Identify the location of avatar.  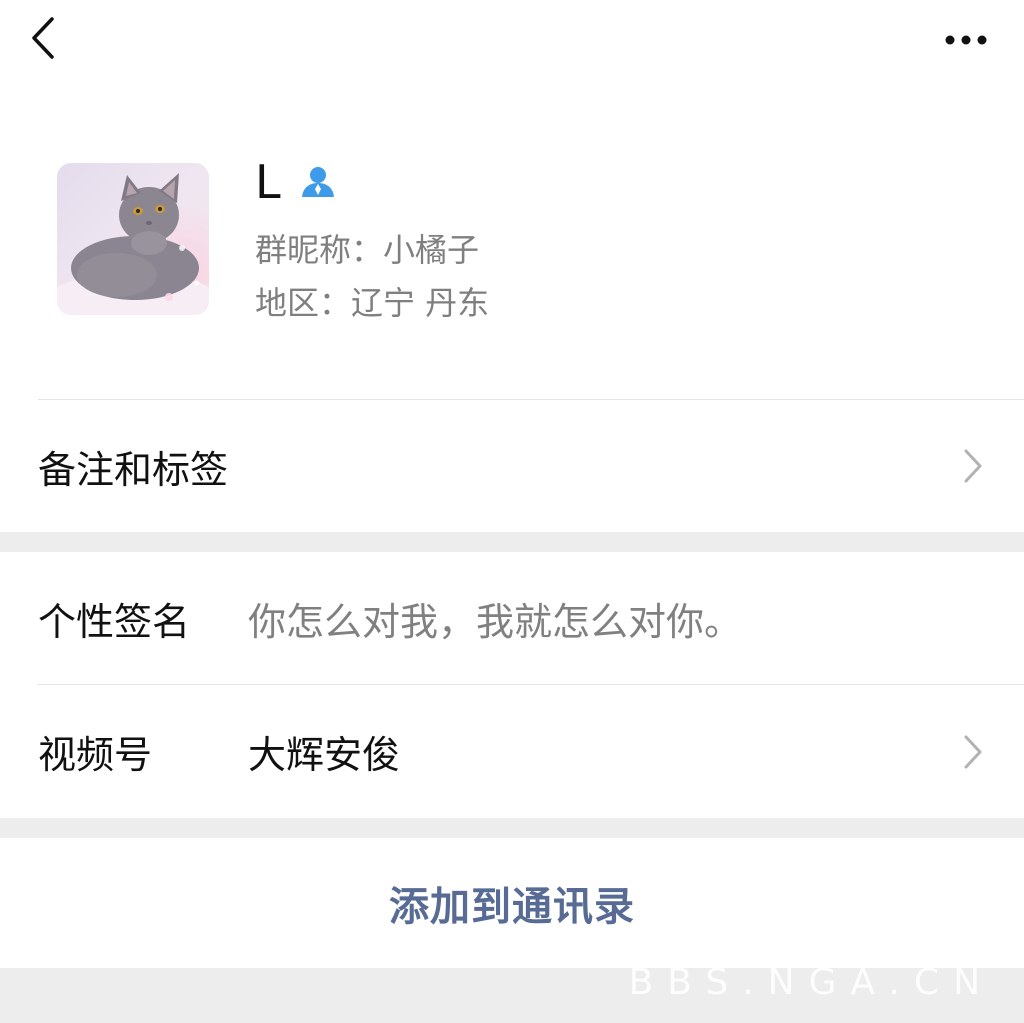
(133, 239).